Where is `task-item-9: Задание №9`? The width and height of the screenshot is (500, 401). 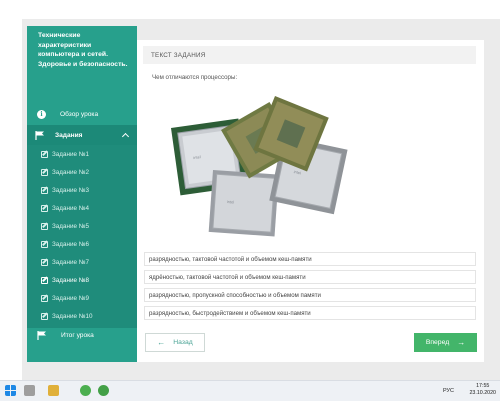
task-item-9: Задание №9 is located at coordinates (87, 298).